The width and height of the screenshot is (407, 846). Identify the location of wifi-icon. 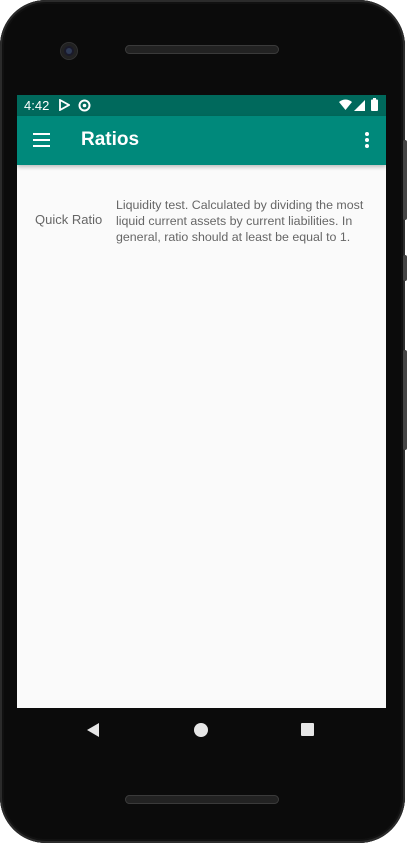
(345, 106).